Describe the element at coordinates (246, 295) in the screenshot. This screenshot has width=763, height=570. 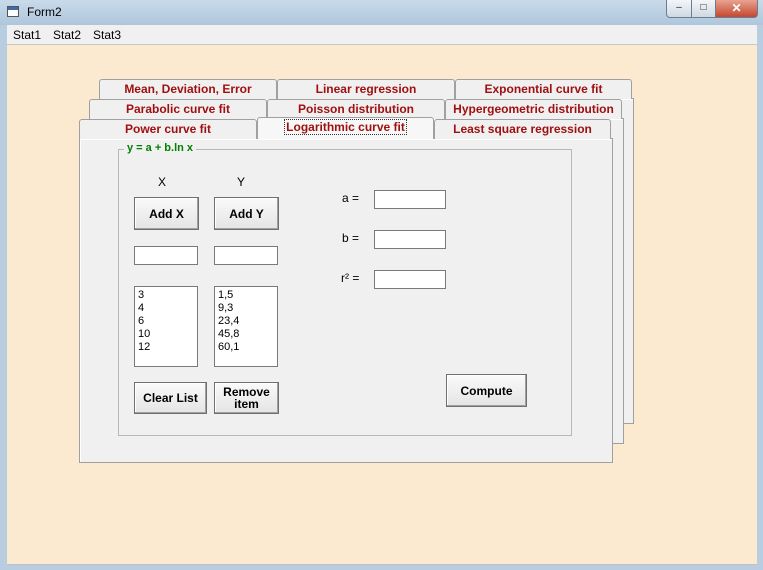
I see `y-list-item: 1,5` at that location.